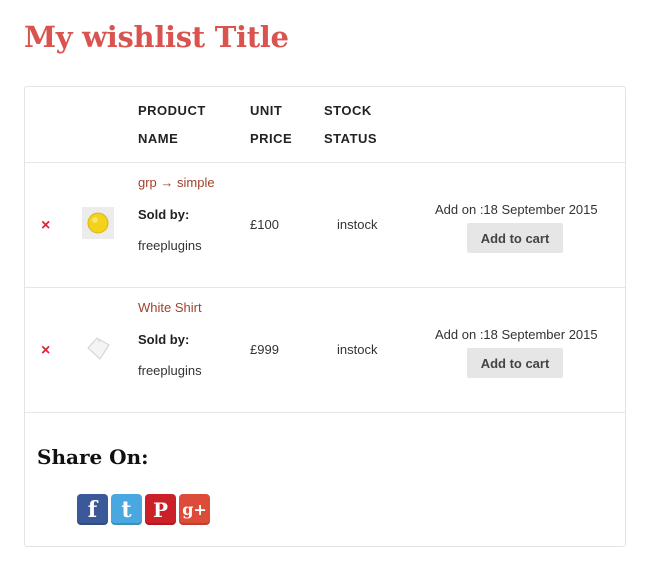 This screenshot has height=571, width=657. I want to click on page-title: My wishlist Title, so click(156, 37).